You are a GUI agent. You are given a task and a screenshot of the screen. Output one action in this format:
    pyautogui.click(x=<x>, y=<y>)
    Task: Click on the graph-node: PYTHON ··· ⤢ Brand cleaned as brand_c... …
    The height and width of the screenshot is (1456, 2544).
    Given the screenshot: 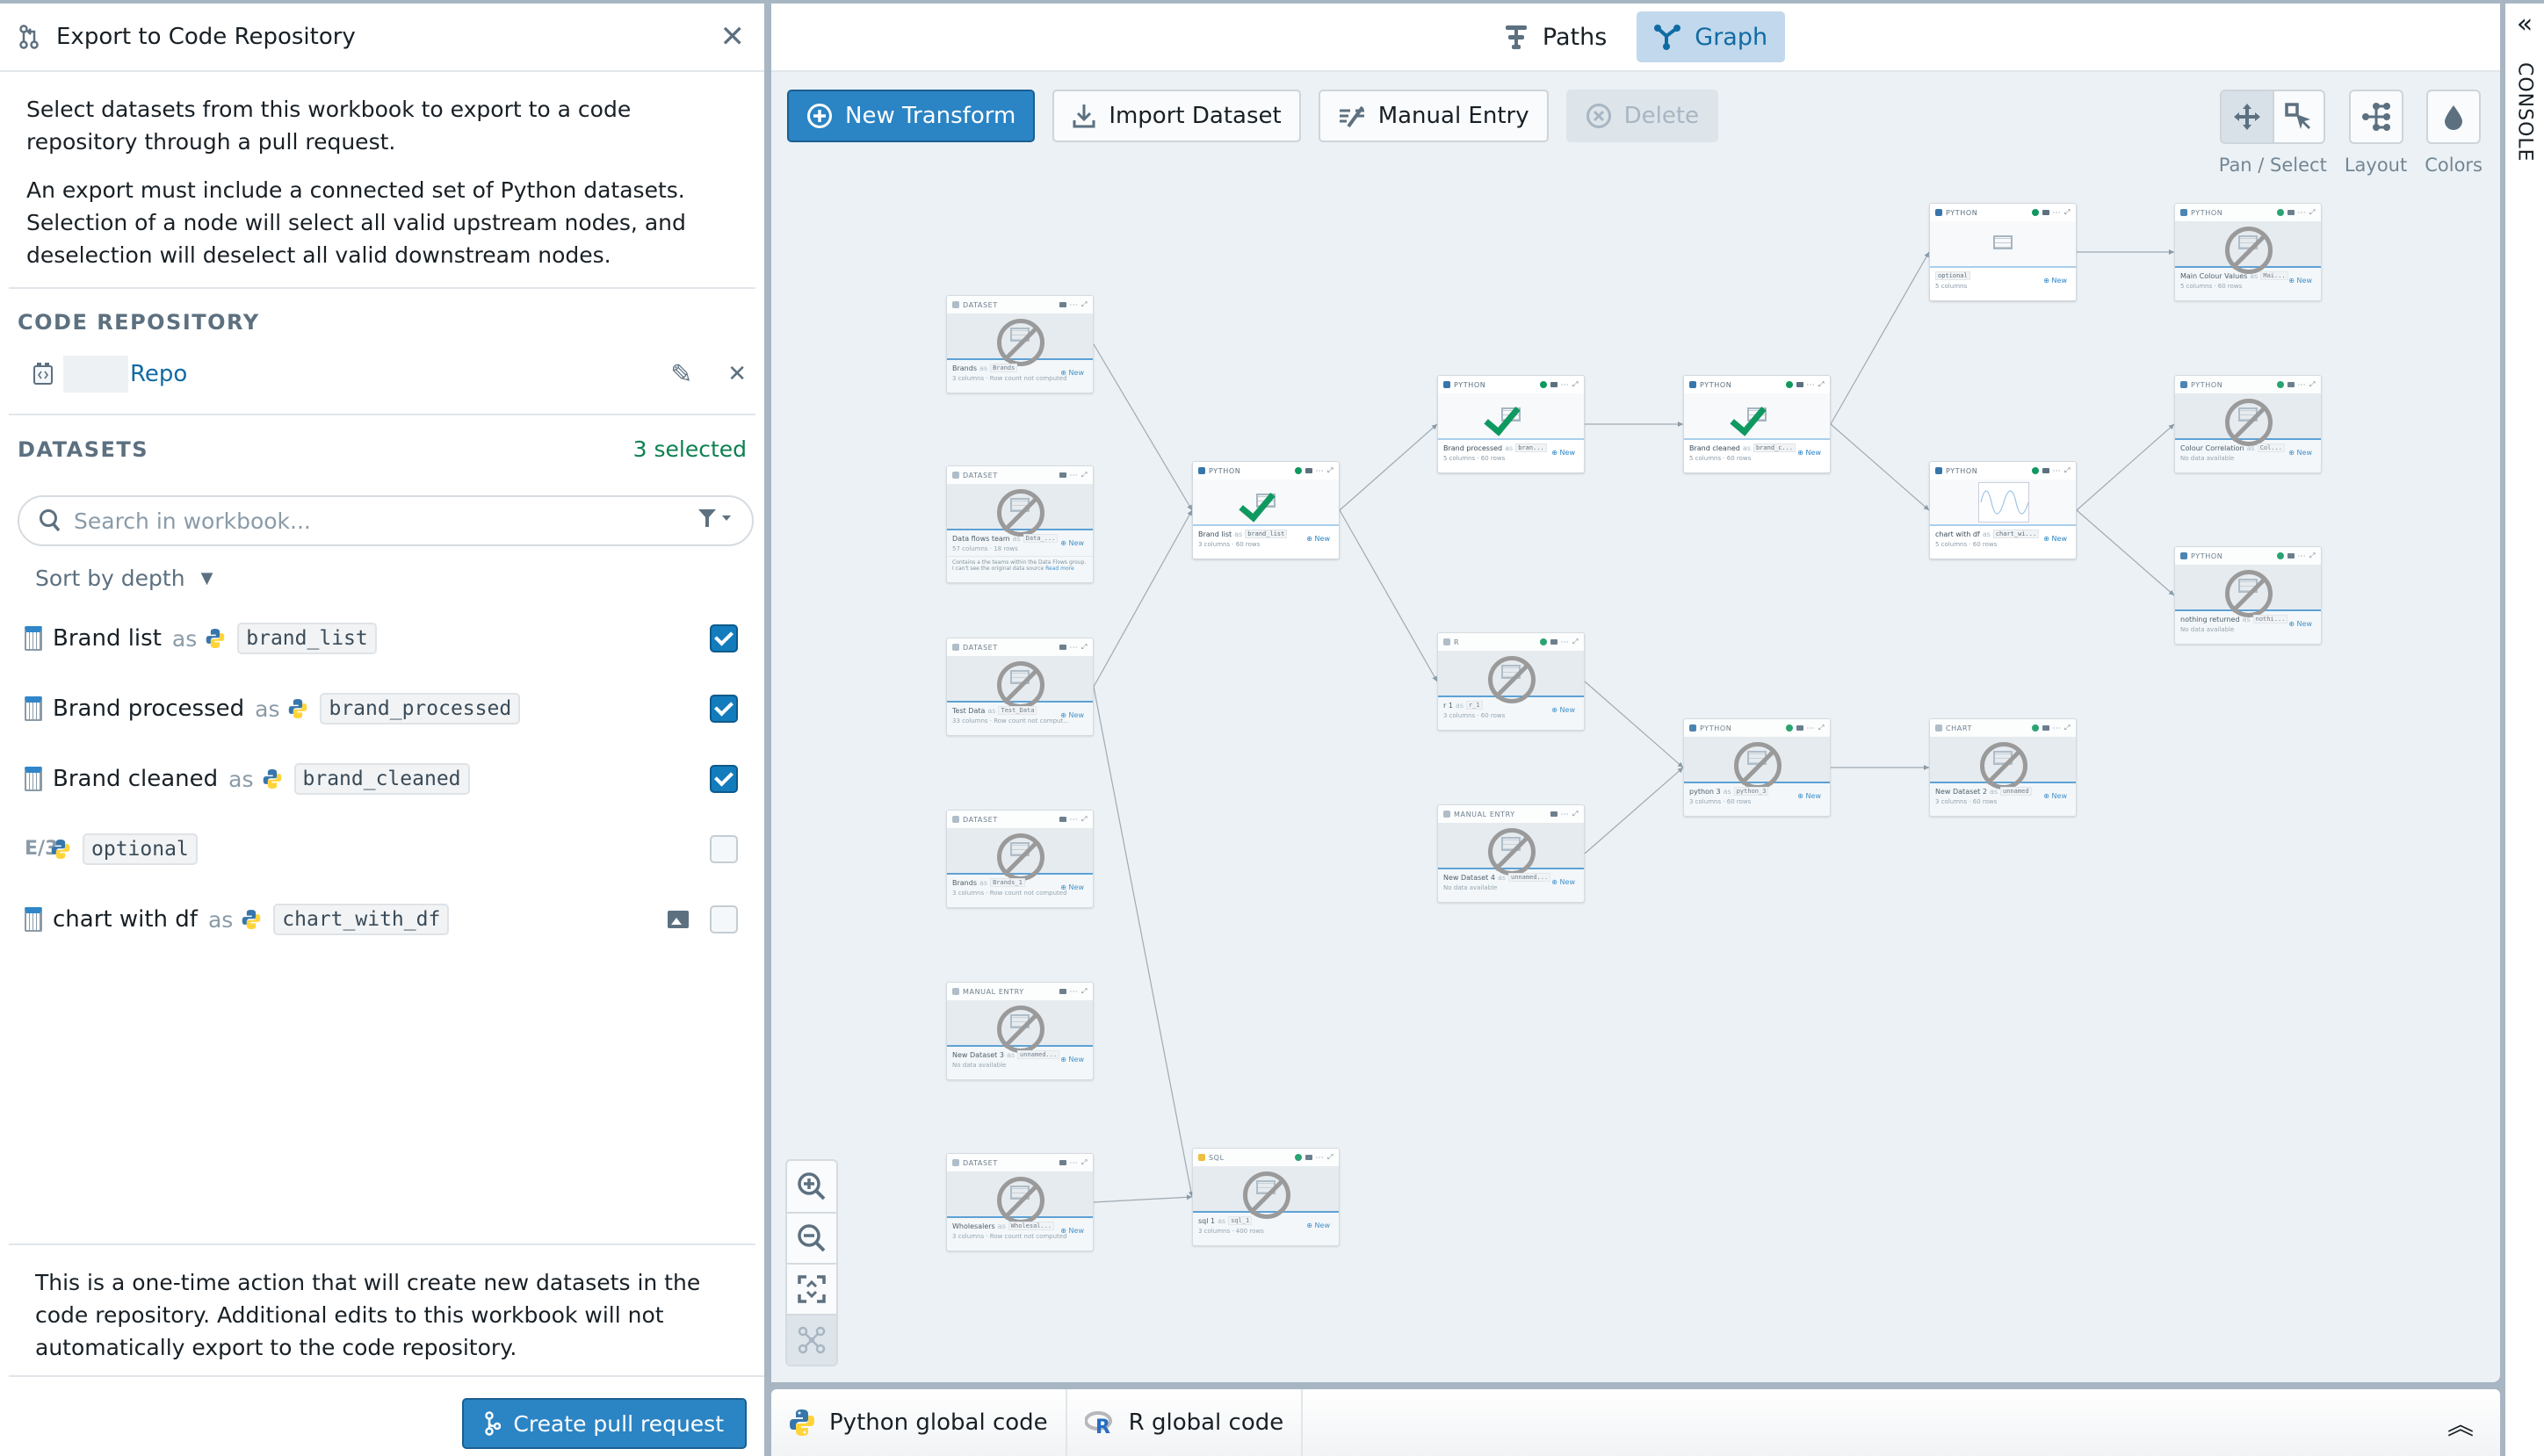 What is the action you would take?
    pyautogui.click(x=1757, y=424)
    